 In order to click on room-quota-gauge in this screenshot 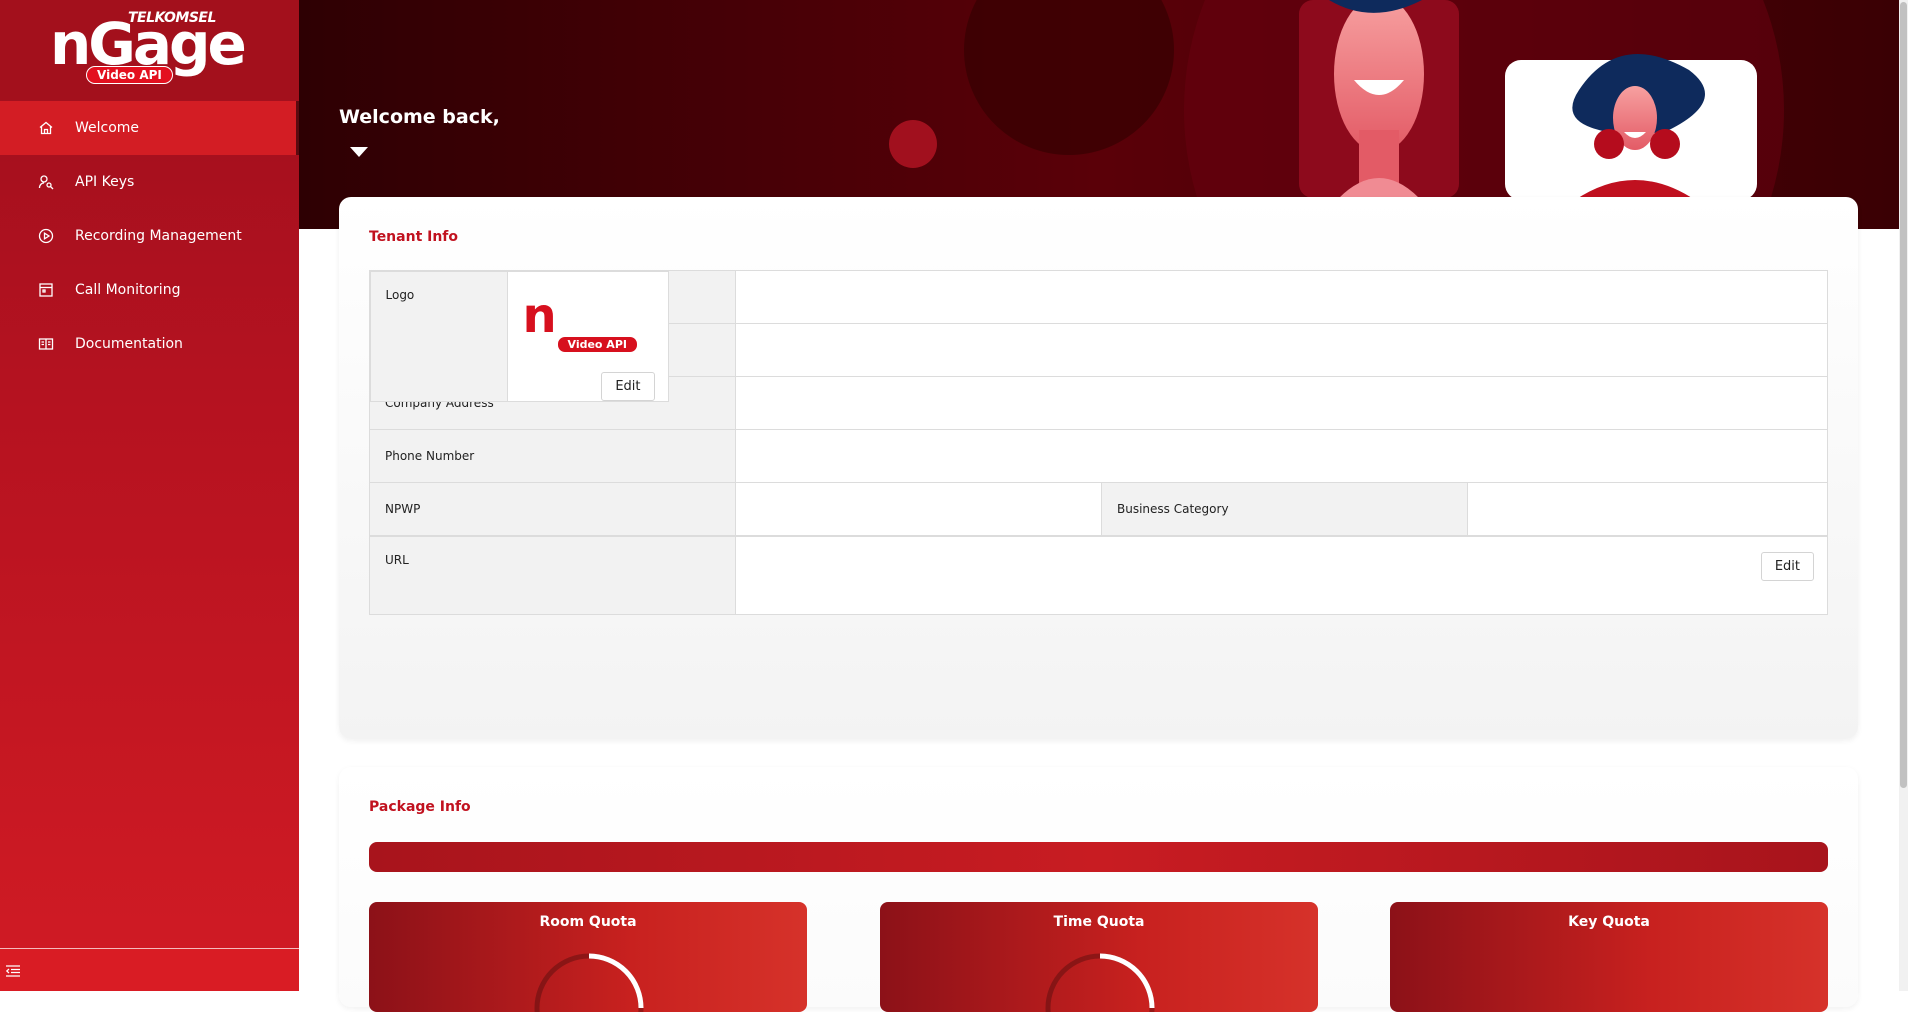, I will do `click(589, 982)`.